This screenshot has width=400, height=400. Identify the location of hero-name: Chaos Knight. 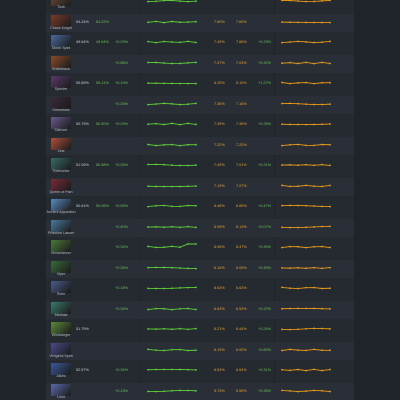
(61, 28).